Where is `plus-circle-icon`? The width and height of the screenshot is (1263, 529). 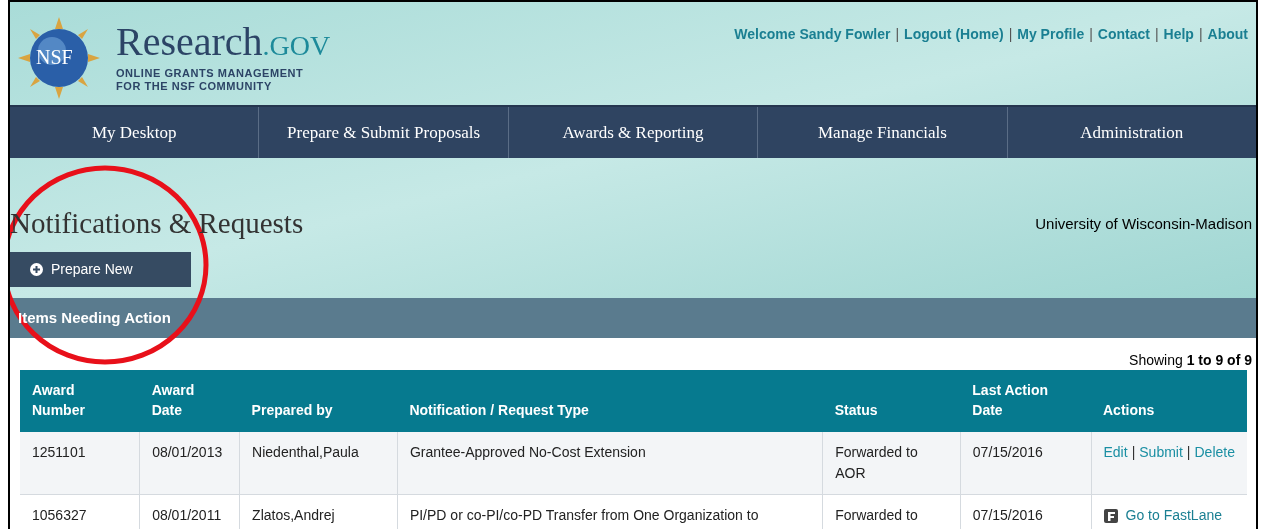
plus-circle-icon is located at coordinates (36, 269).